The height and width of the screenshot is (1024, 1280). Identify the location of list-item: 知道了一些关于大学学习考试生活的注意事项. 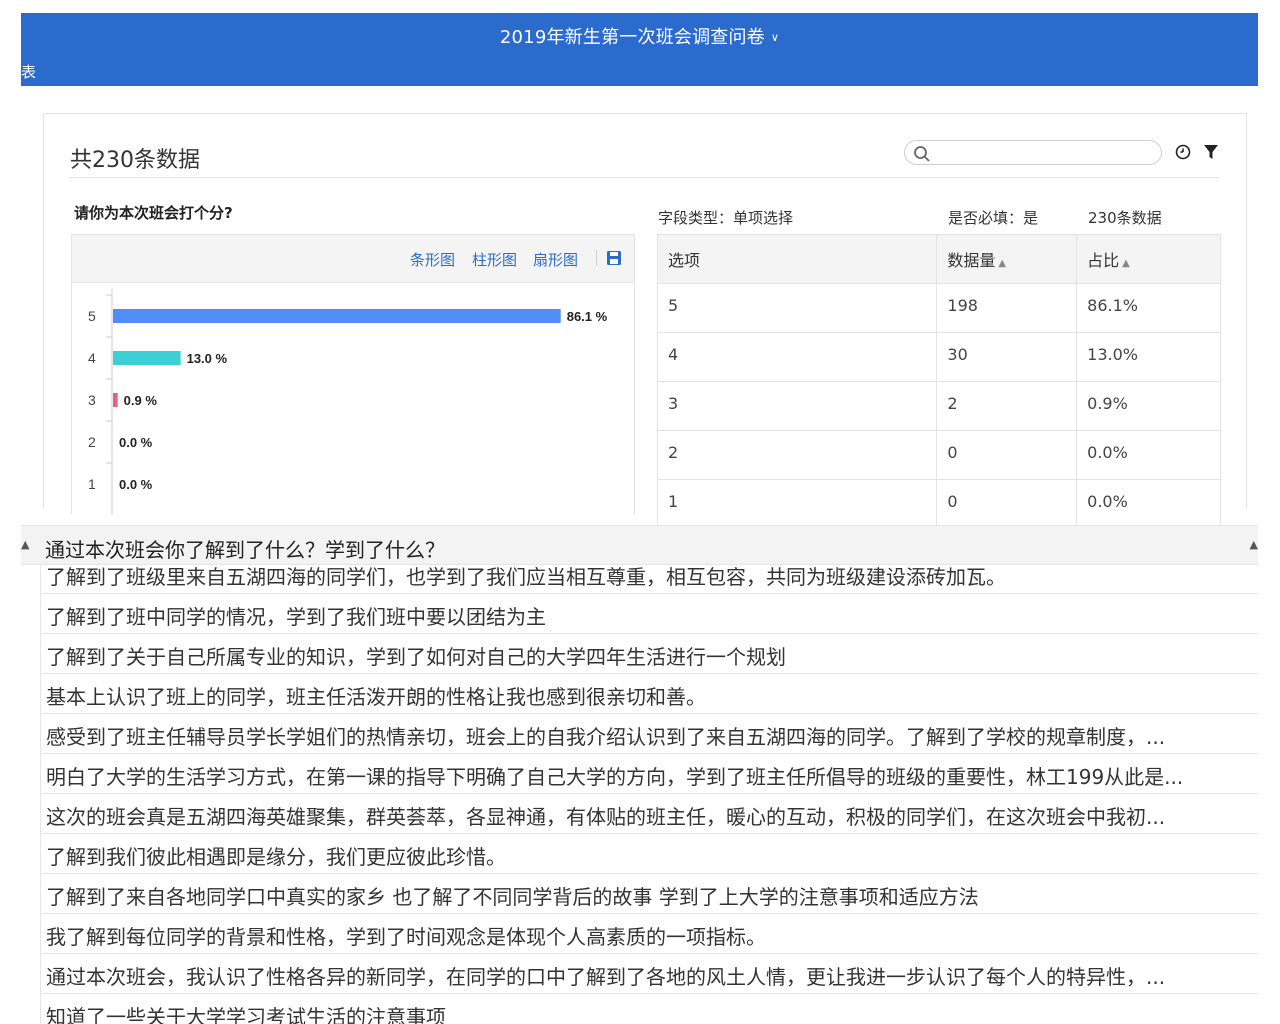
(649, 1009).